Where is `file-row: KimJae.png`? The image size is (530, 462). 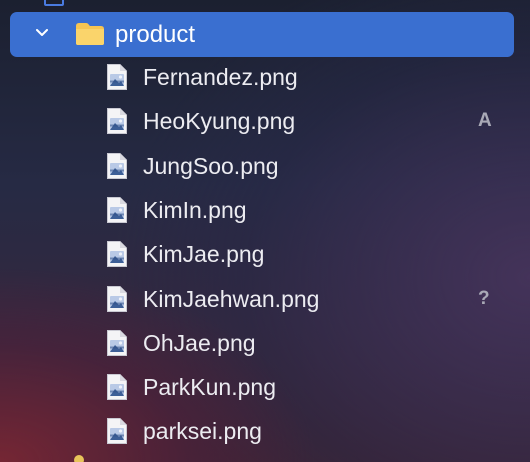 file-row: KimJae.png is located at coordinates (265, 254).